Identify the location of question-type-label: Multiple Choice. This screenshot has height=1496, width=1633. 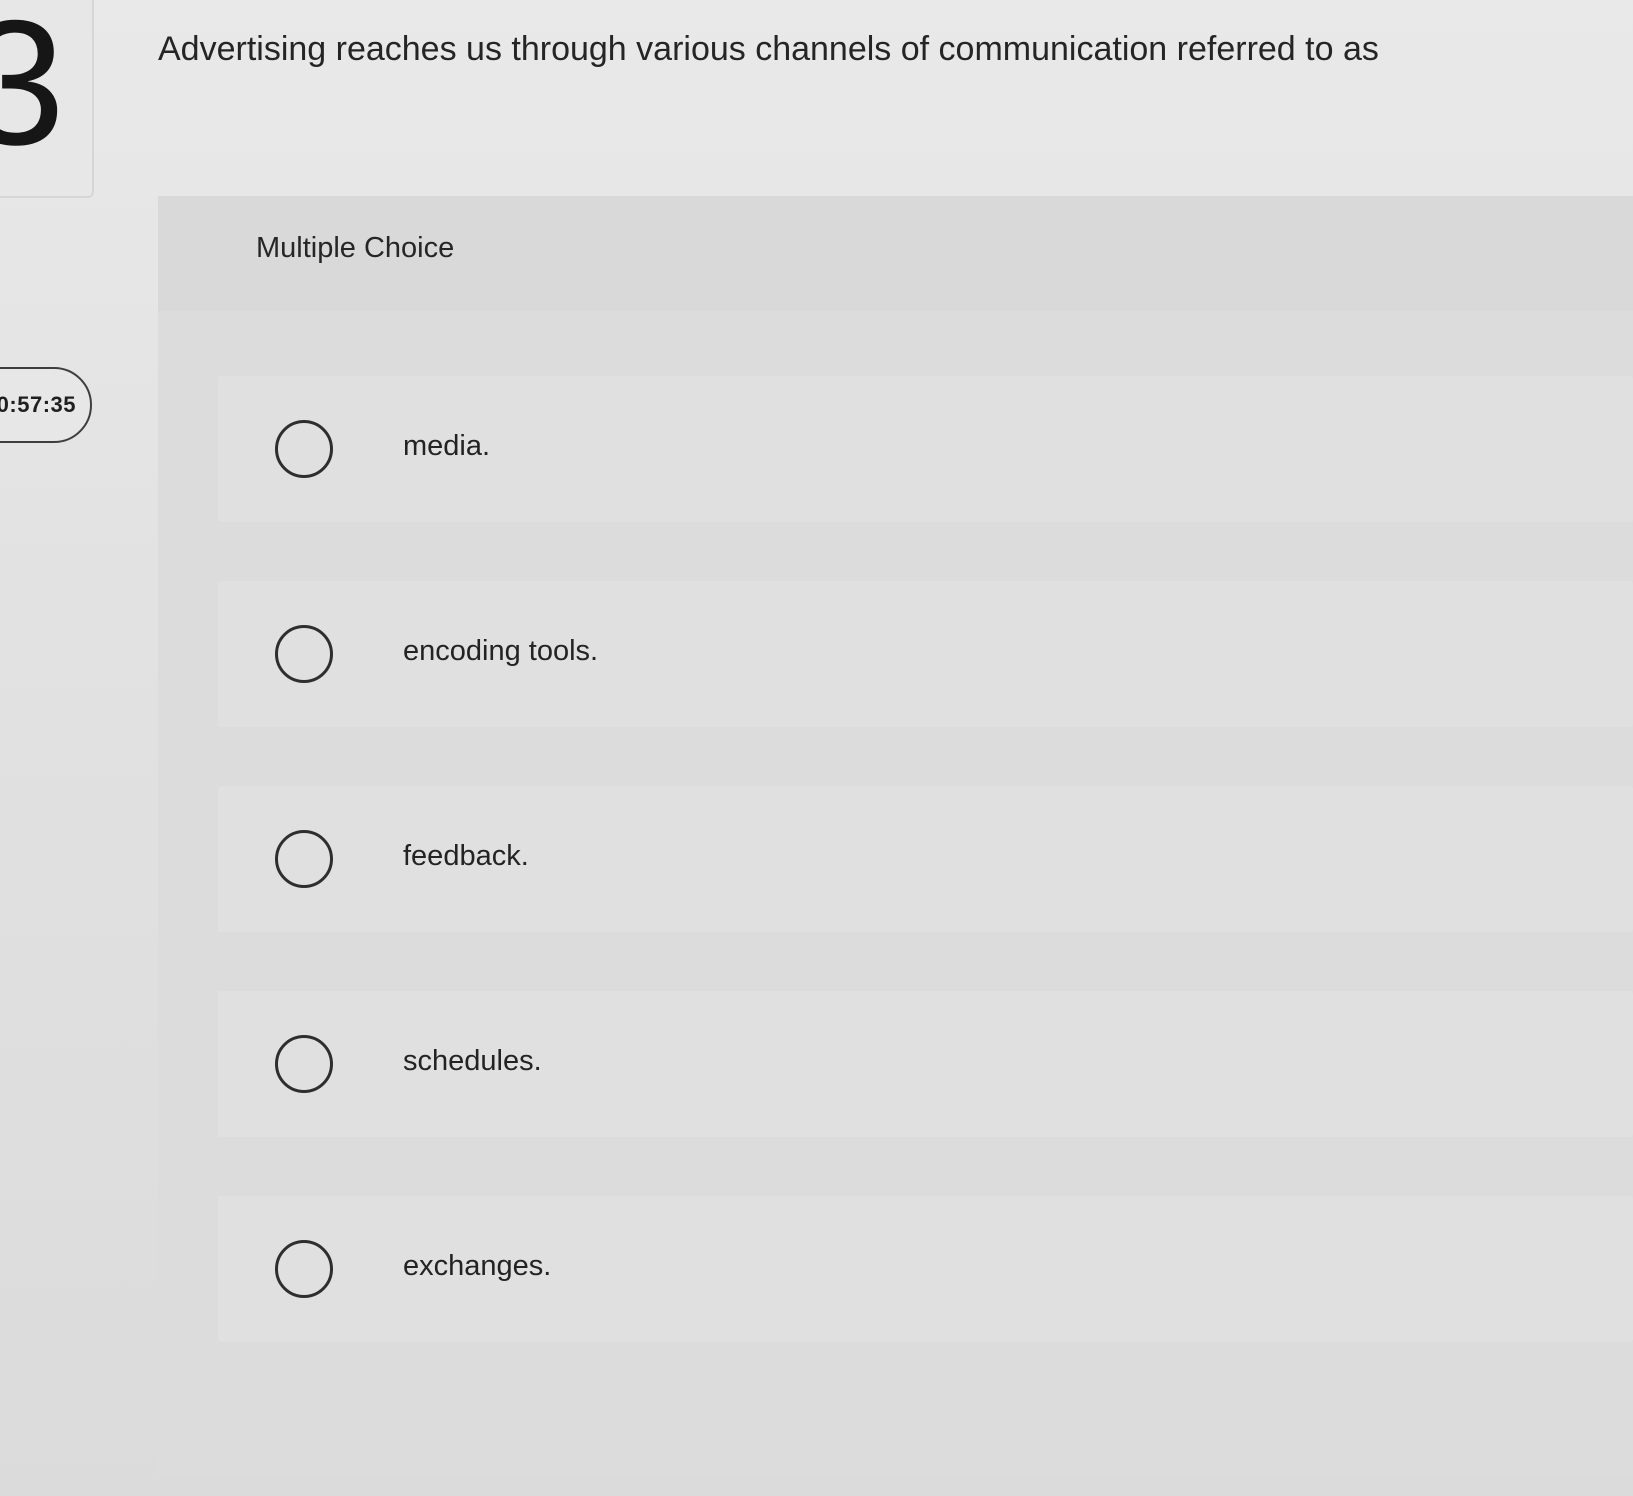
(355, 248).